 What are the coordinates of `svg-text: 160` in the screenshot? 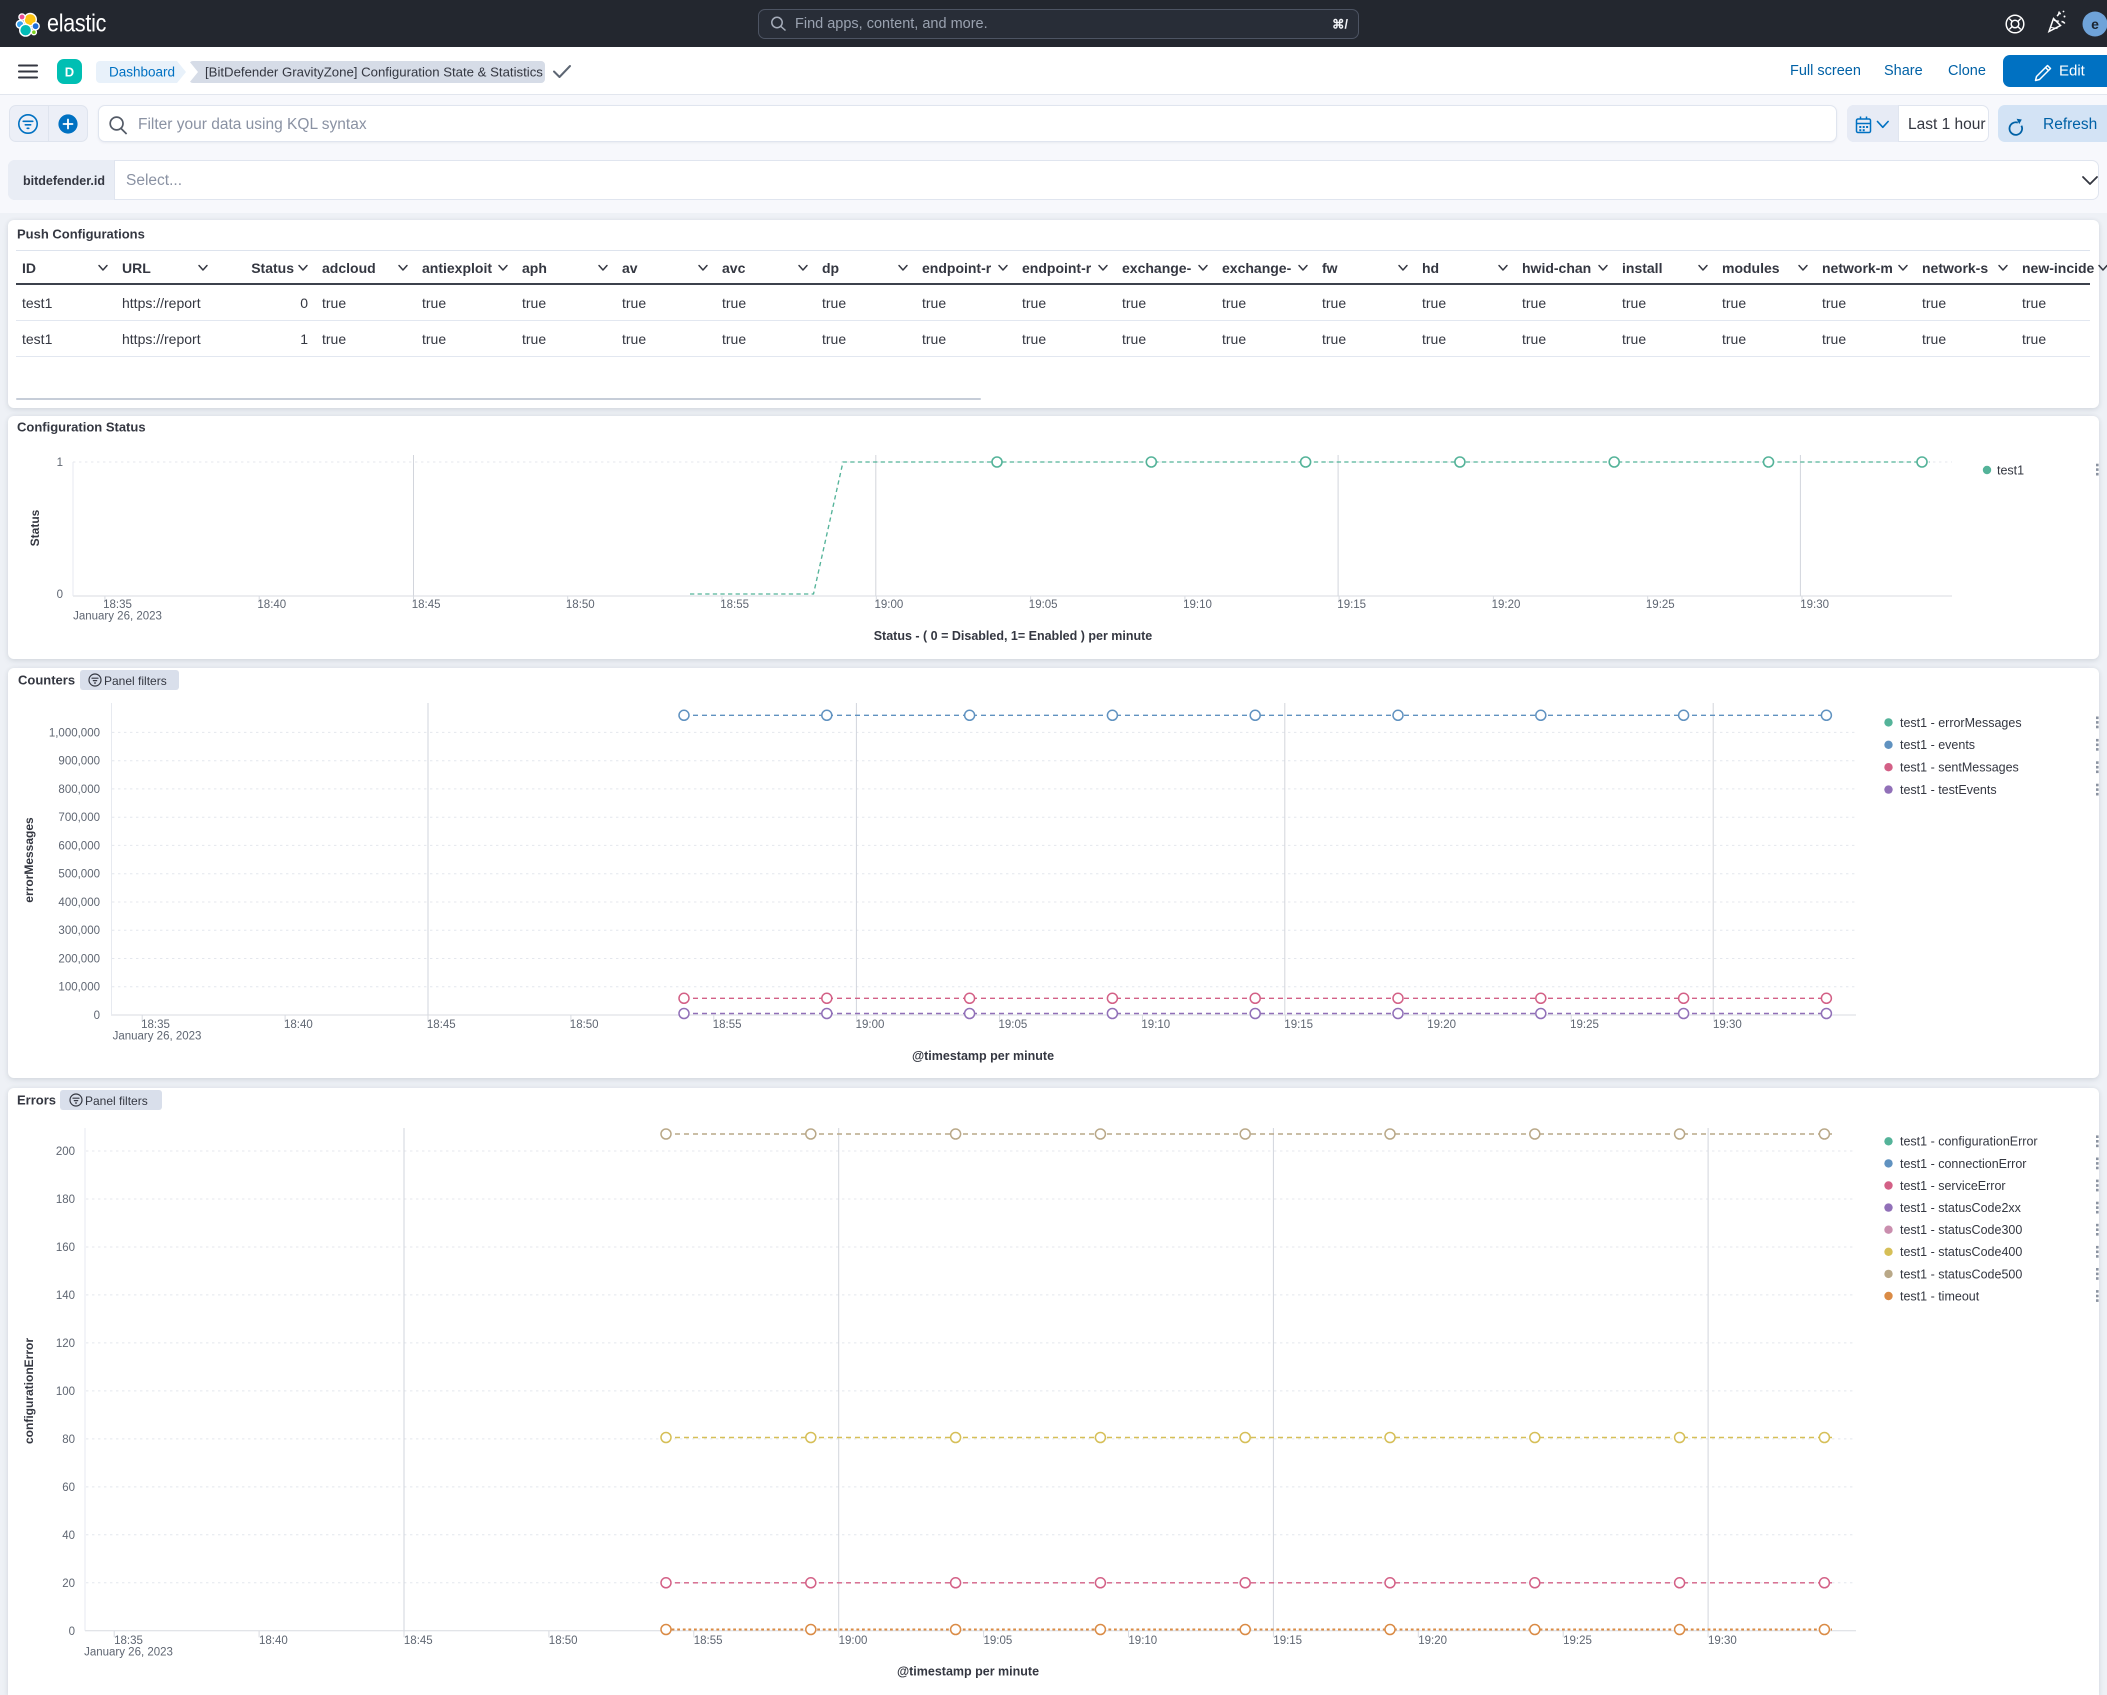 It's located at (65, 1248).